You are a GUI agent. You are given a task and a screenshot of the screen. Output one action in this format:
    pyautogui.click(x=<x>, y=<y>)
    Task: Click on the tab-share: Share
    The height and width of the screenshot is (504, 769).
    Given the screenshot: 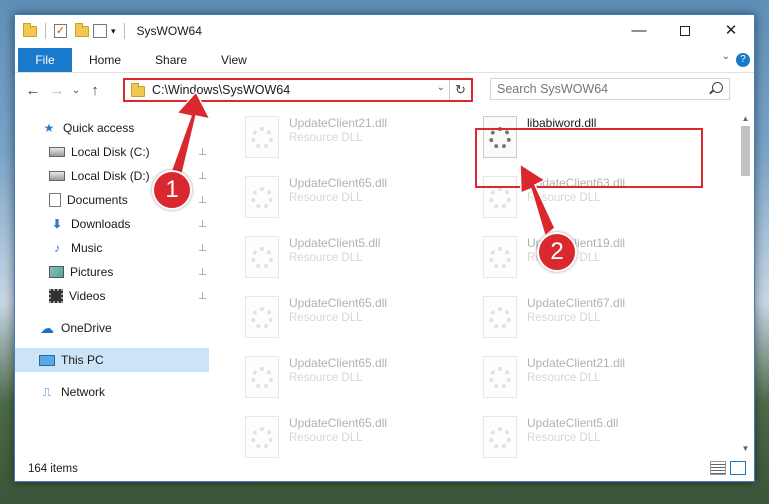 What is the action you would take?
    pyautogui.click(x=171, y=60)
    